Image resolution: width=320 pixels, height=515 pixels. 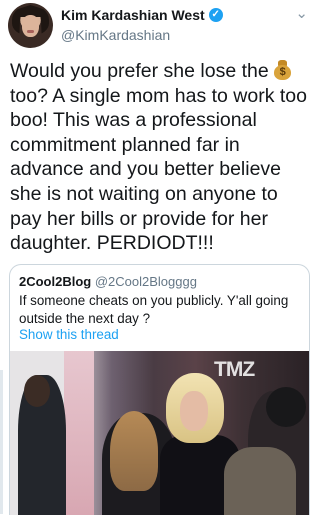 What do you see at coordinates (194, 411) in the screenshot?
I see `photo-person-blonde-face` at bounding box center [194, 411].